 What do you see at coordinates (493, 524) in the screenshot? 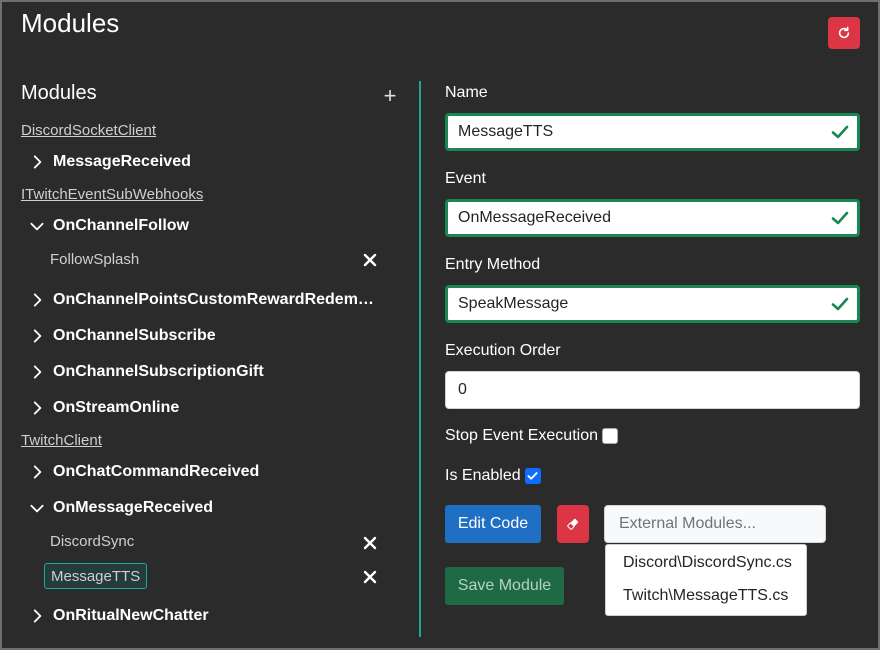
I see `edit-code-button: Edit Code` at bounding box center [493, 524].